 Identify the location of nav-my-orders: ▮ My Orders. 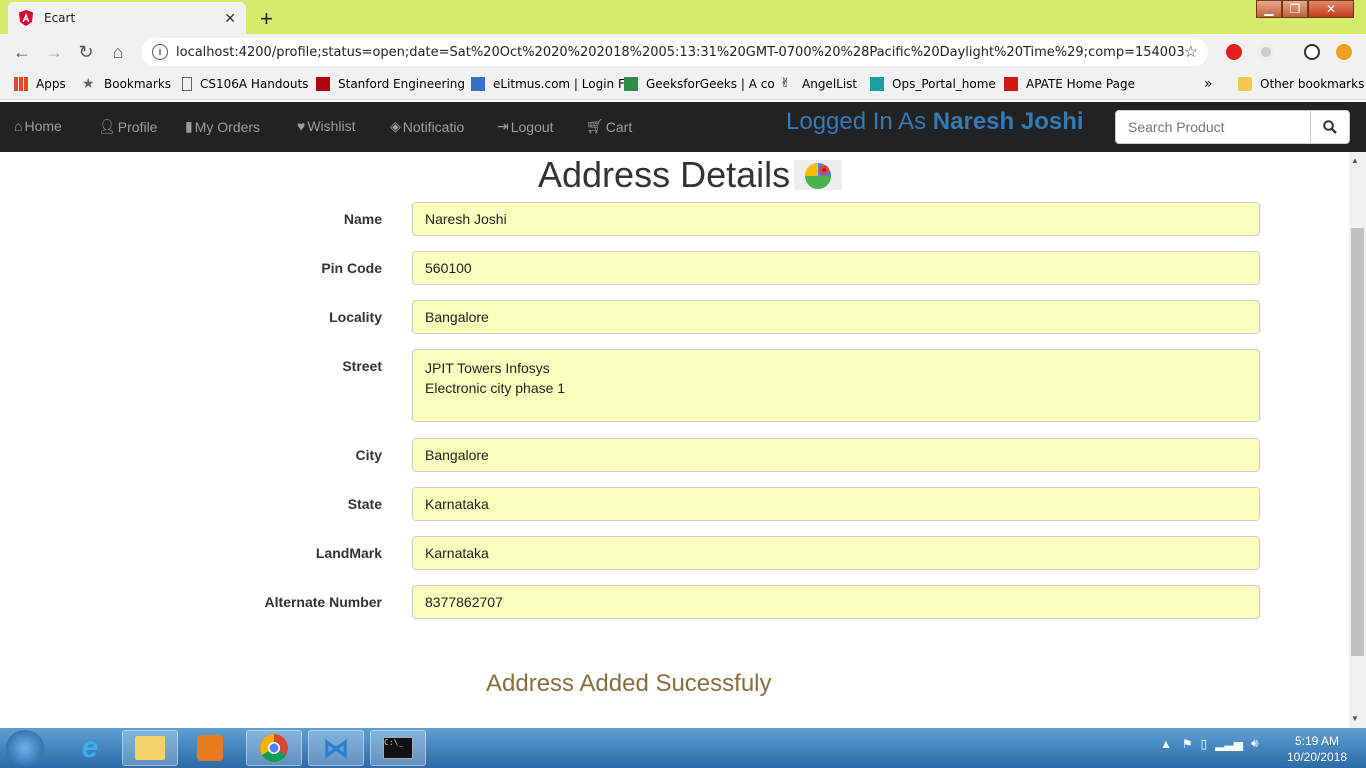
(222, 126).